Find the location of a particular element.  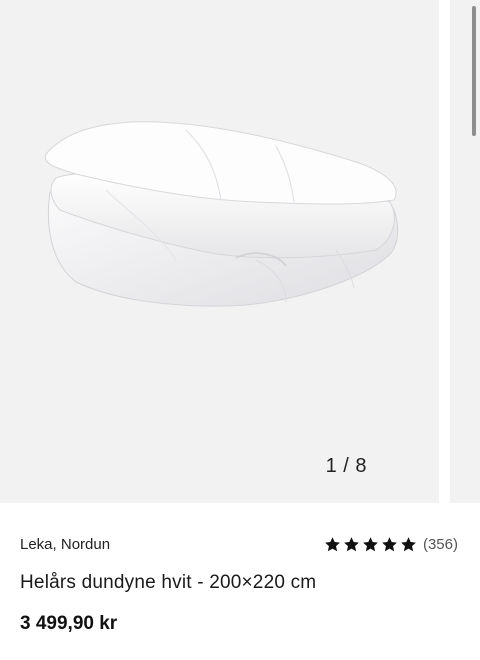

scrollbar-thumb is located at coordinates (474, 71).